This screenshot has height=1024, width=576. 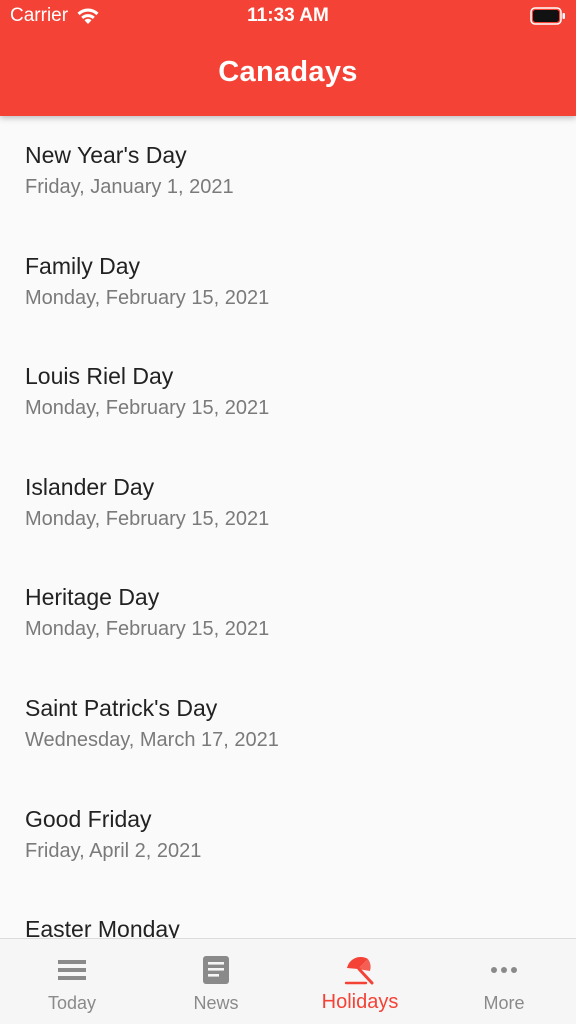 I want to click on status-time: 11:33 AM, so click(x=288, y=15).